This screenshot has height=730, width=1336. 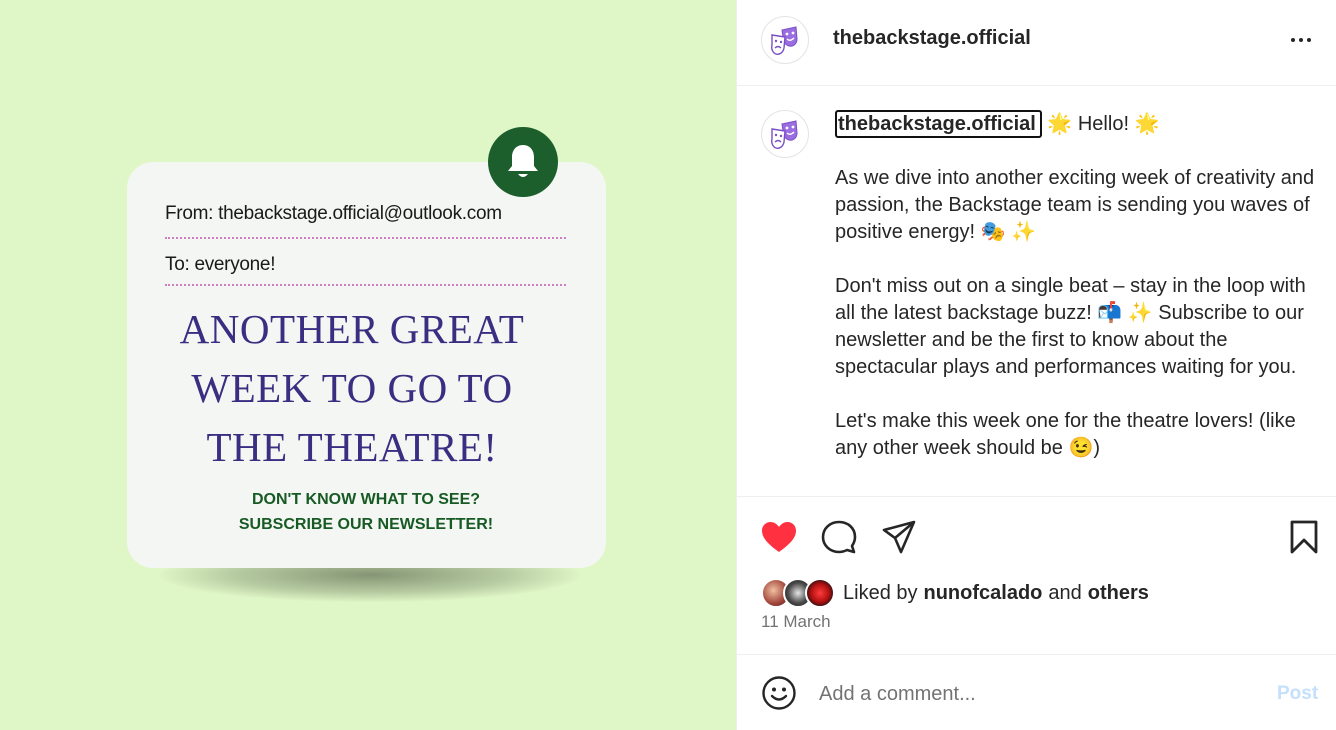 What do you see at coordinates (352, 329) in the screenshot?
I see `headline-line-1: ANOTHER GREAT` at bounding box center [352, 329].